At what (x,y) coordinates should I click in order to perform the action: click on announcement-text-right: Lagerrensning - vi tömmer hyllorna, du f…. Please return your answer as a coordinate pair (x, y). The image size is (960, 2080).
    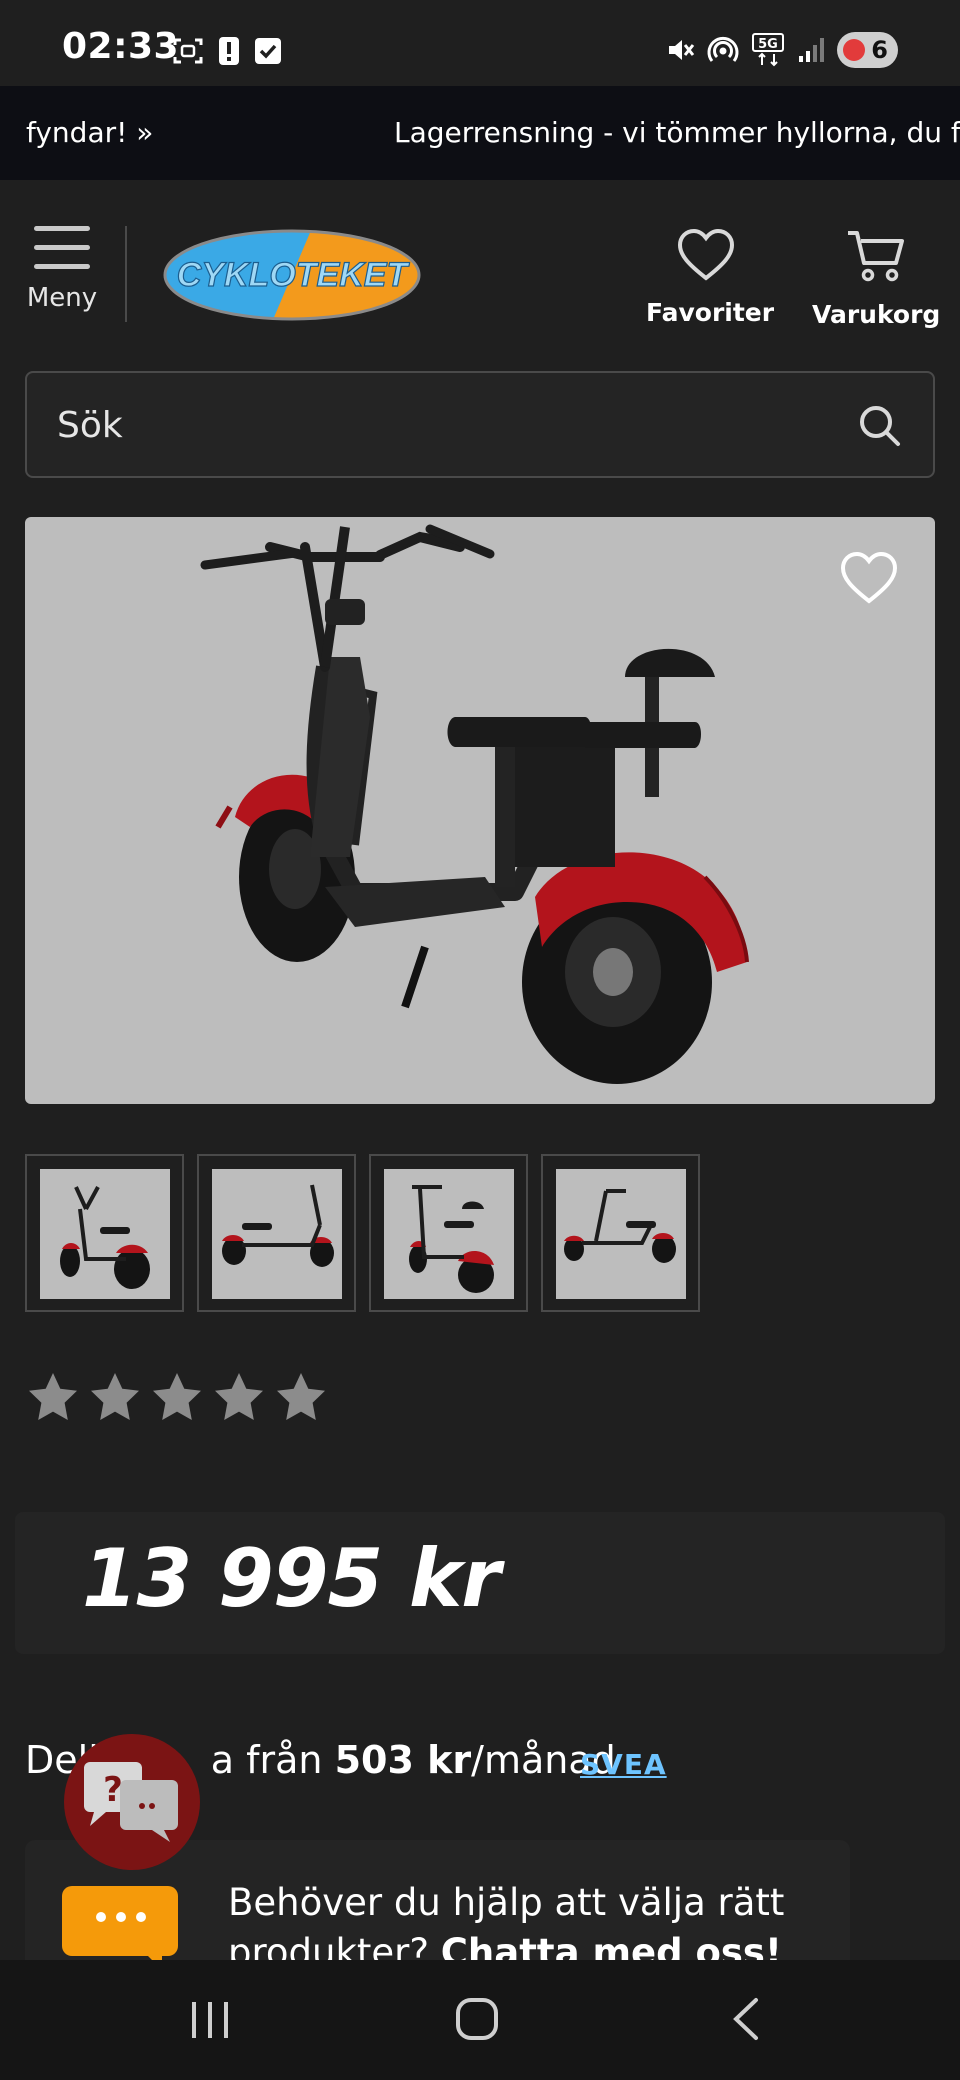
    Looking at the image, I should click on (677, 132).